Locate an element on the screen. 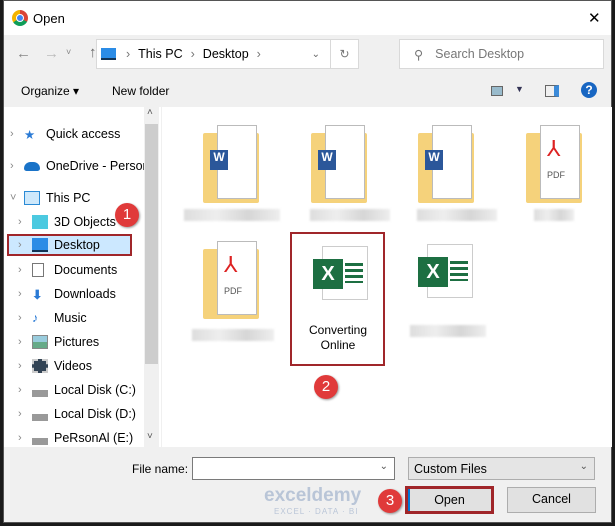 The image size is (615, 526). file-item-pdf-1: ⅄ PDF is located at coordinates (555, 164).